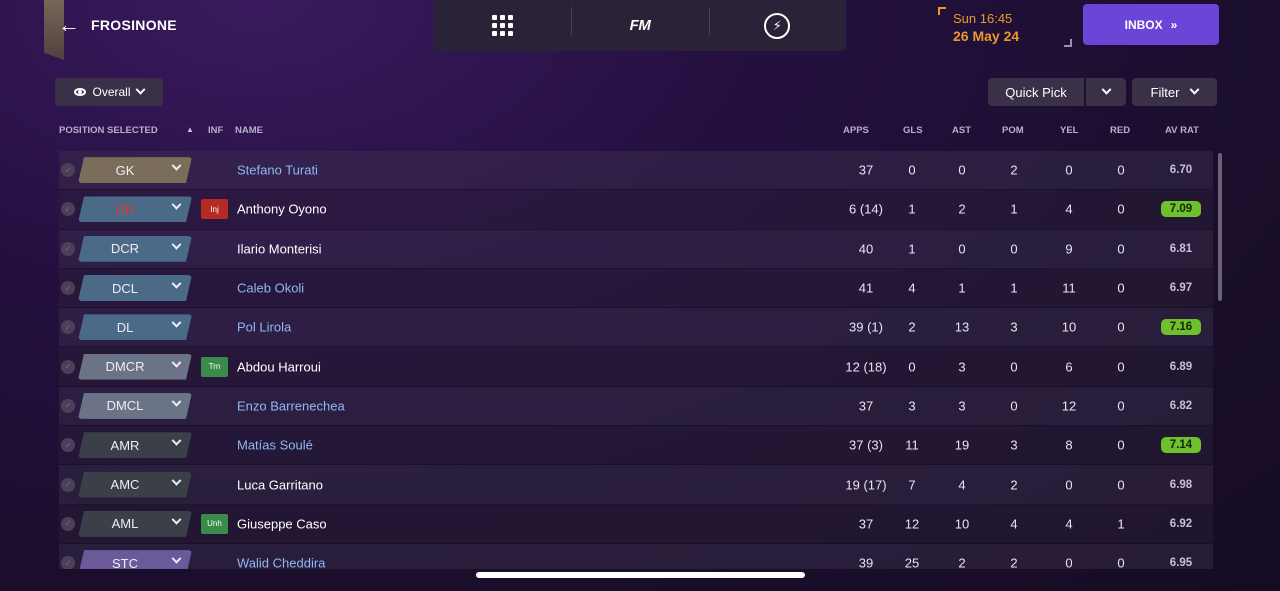 The width and height of the screenshot is (1280, 591). I want to click on apps-value: 41, so click(866, 288).